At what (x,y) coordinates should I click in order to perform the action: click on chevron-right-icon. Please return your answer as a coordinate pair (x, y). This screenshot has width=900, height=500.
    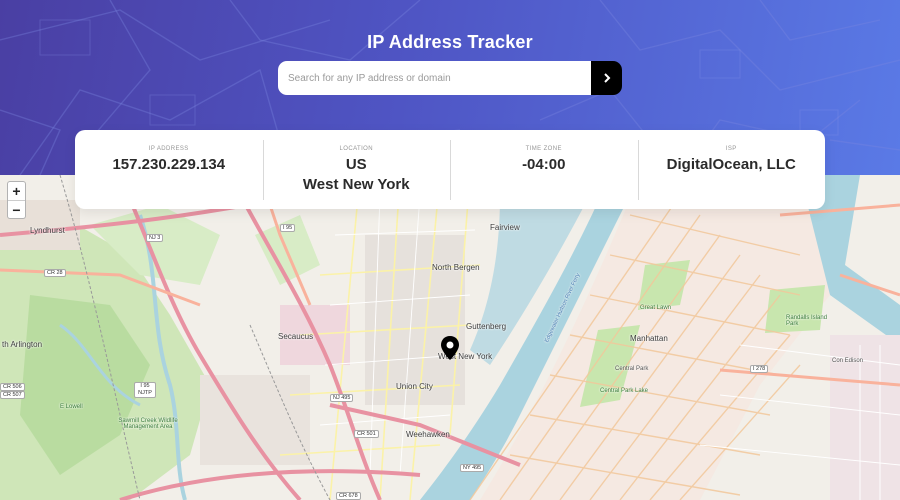
    Looking at the image, I should click on (606, 78).